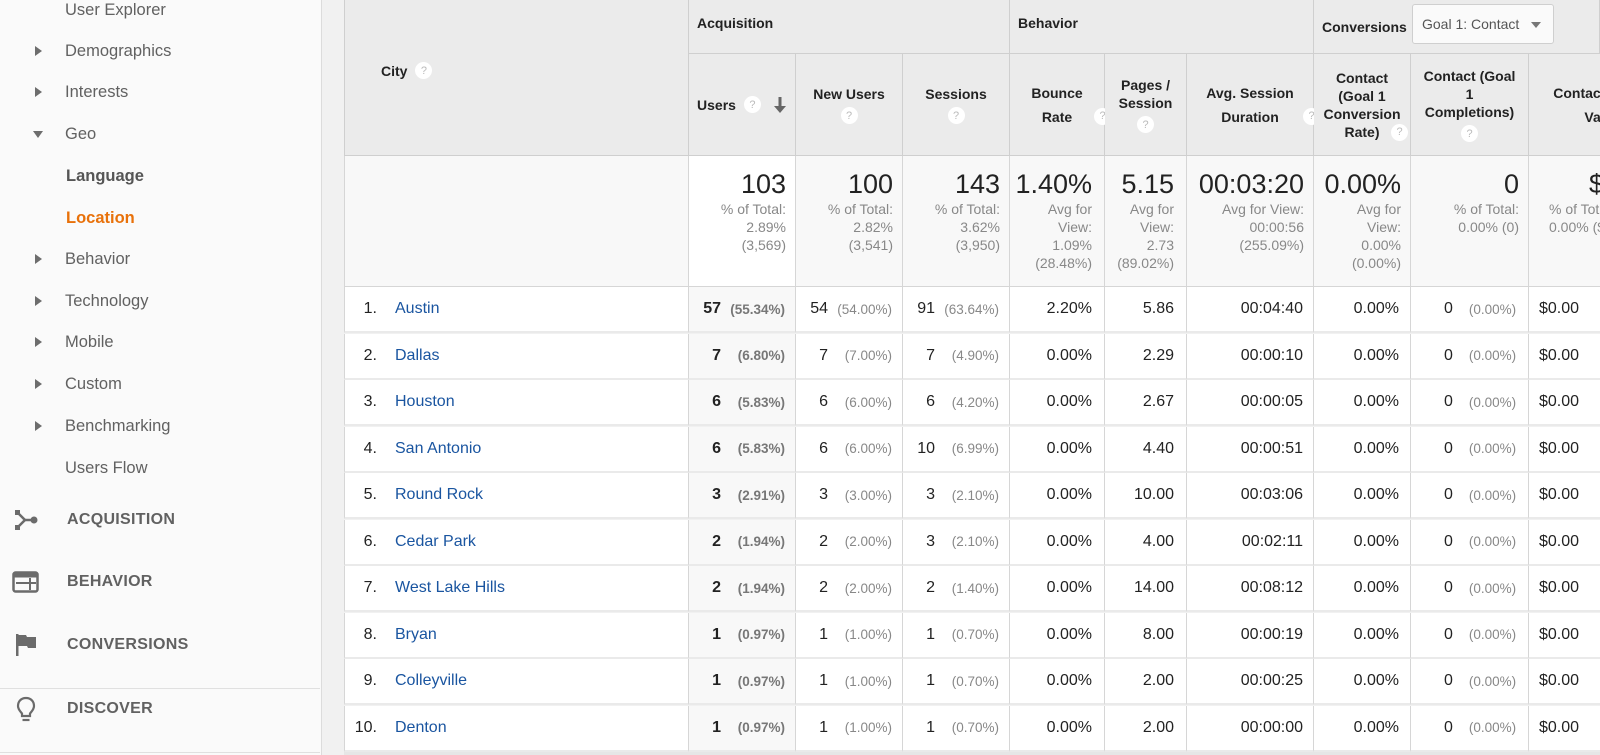  I want to click on total-subtext: View:, so click(1384, 227).